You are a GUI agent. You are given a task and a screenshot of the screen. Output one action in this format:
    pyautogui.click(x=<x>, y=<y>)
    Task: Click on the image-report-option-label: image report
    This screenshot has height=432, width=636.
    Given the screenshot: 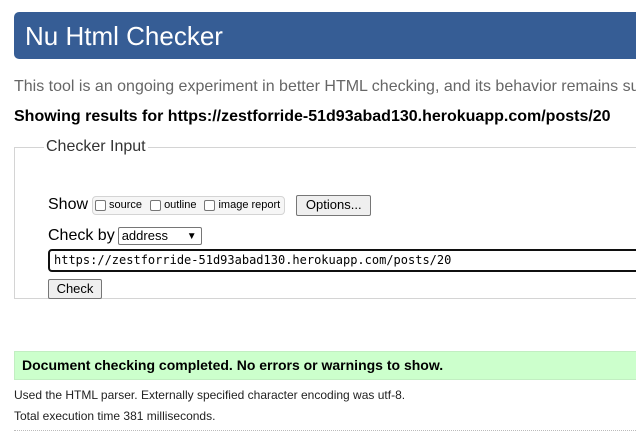 What is the action you would take?
    pyautogui.click(x=249, y=205)
    